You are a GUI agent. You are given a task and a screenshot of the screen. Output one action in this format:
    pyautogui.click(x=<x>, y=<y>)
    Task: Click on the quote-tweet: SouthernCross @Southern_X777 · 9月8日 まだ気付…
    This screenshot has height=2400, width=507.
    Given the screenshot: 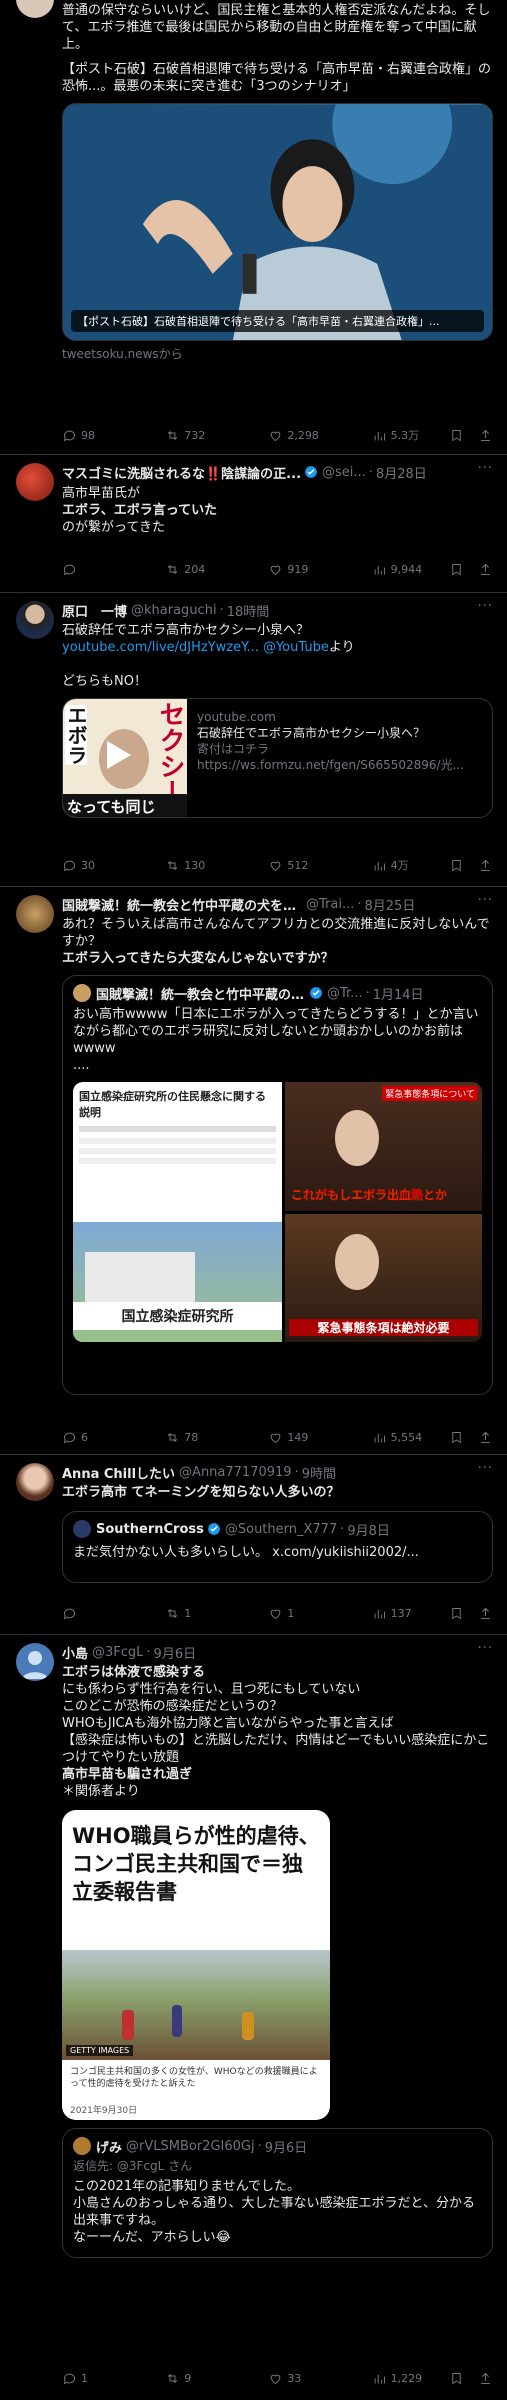 What is the action you would take?
    pyautogui.click(x=277, y=1547)
    